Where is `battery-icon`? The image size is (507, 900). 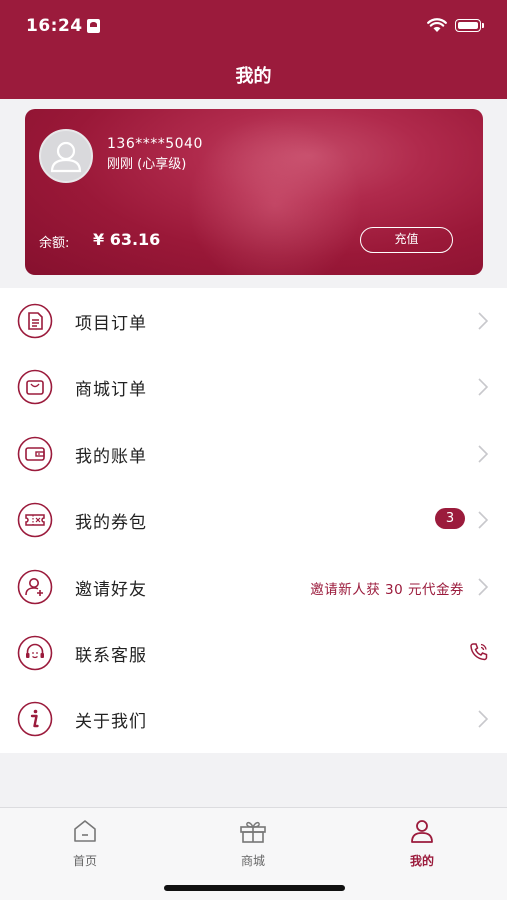
battery-icon is located at coordinates (469, 25).